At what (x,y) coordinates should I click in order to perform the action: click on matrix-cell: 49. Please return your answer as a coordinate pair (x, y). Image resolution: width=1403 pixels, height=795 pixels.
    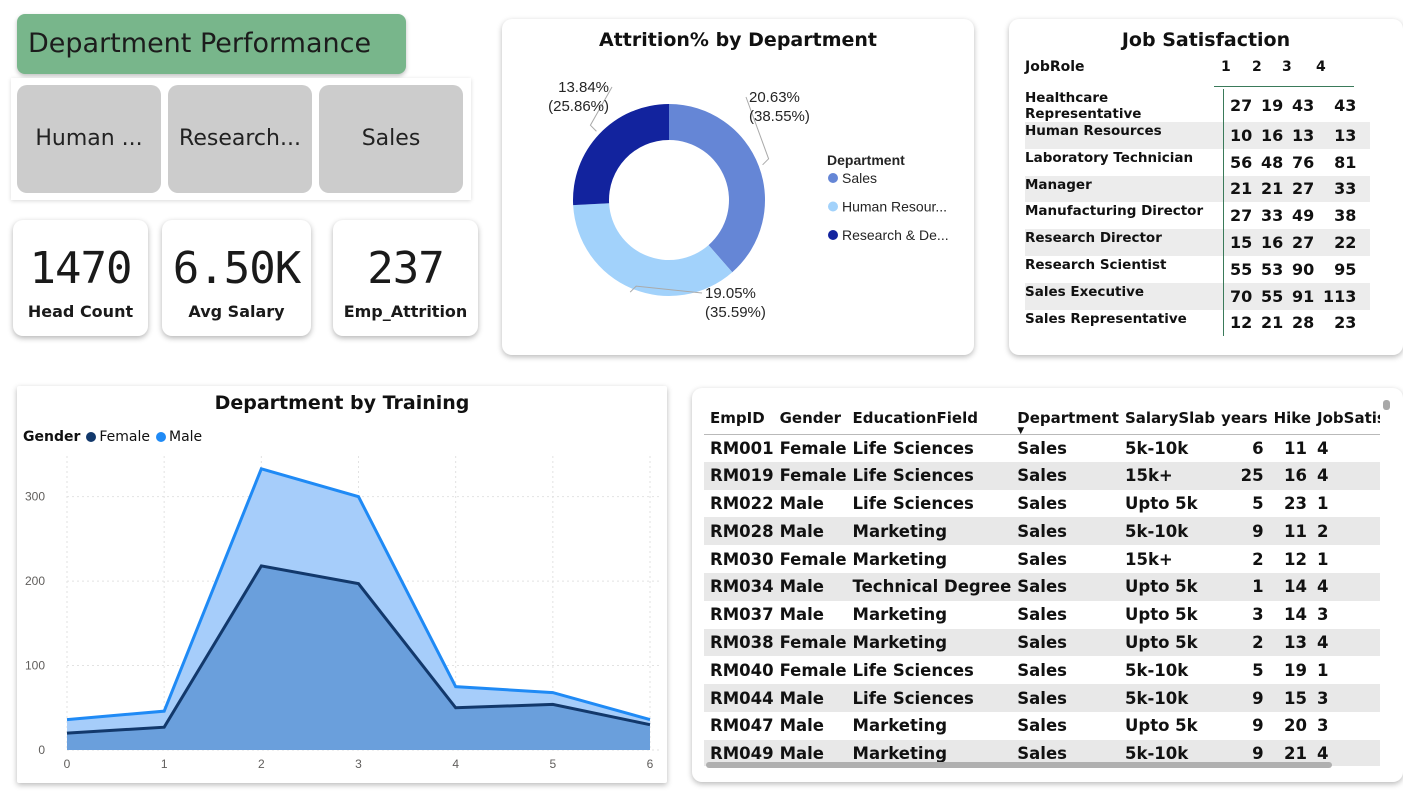
    Looking at the image, I should click on (1303, 216).